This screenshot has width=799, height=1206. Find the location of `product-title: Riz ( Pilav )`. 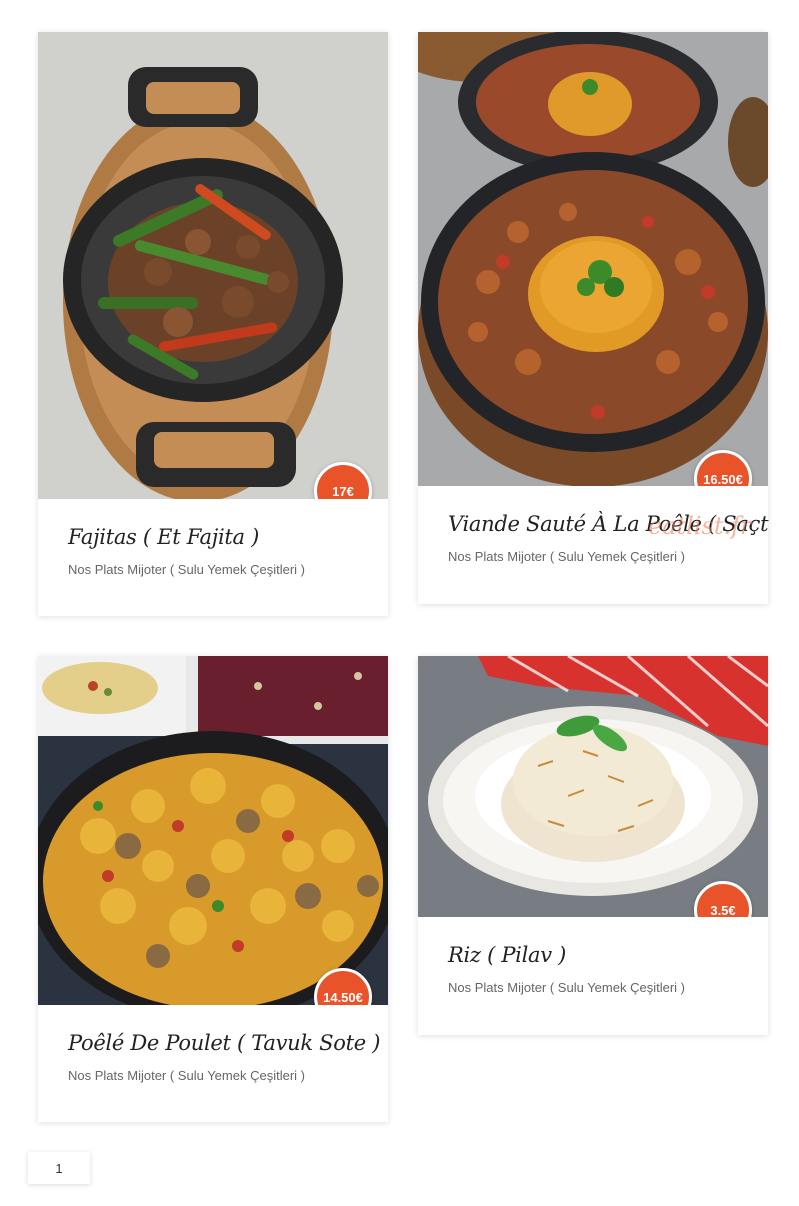

product-title: Riz ( Pilav ) is located at coordinates (593, 955).